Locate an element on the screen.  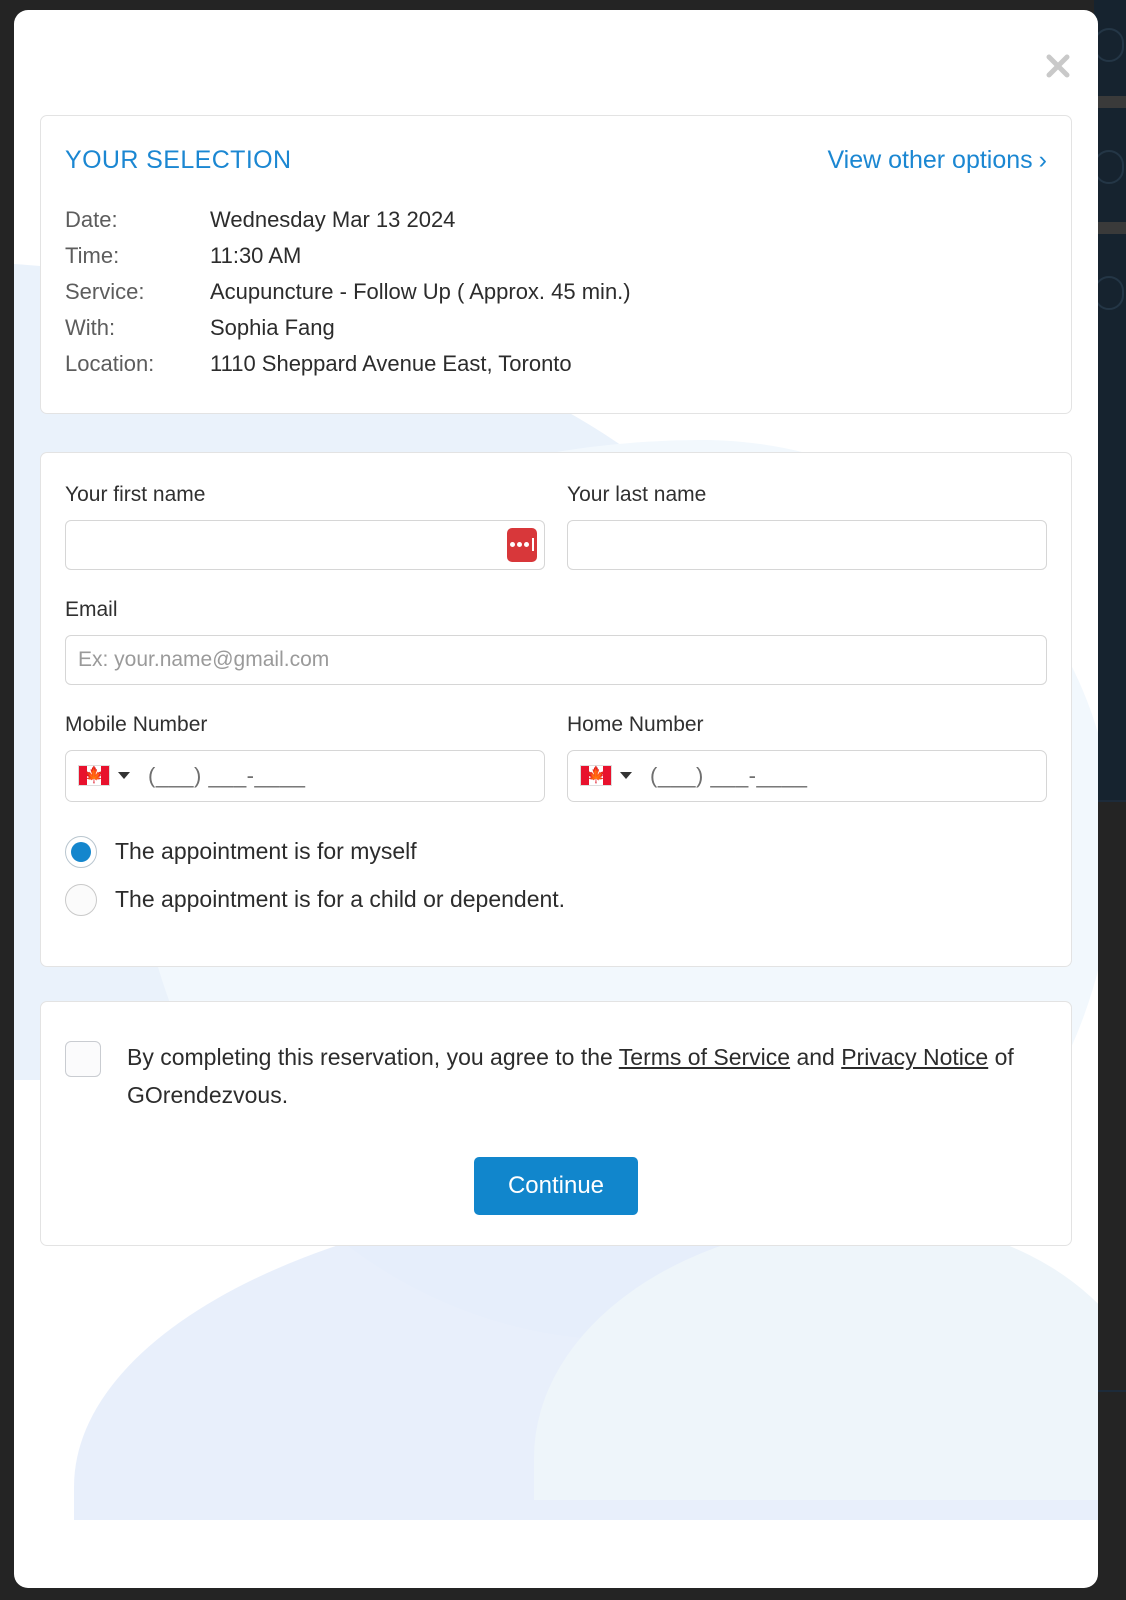
name-row: Your first name Your last name is located at coordinates (556, 526).